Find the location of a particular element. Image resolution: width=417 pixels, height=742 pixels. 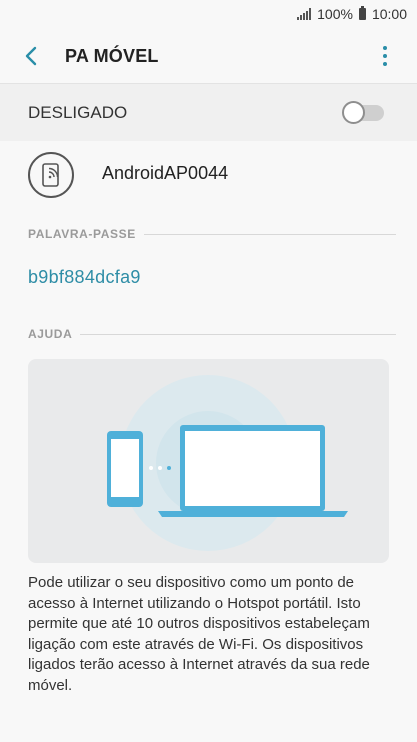

laptop-icon is located at coordinates (253, 471).